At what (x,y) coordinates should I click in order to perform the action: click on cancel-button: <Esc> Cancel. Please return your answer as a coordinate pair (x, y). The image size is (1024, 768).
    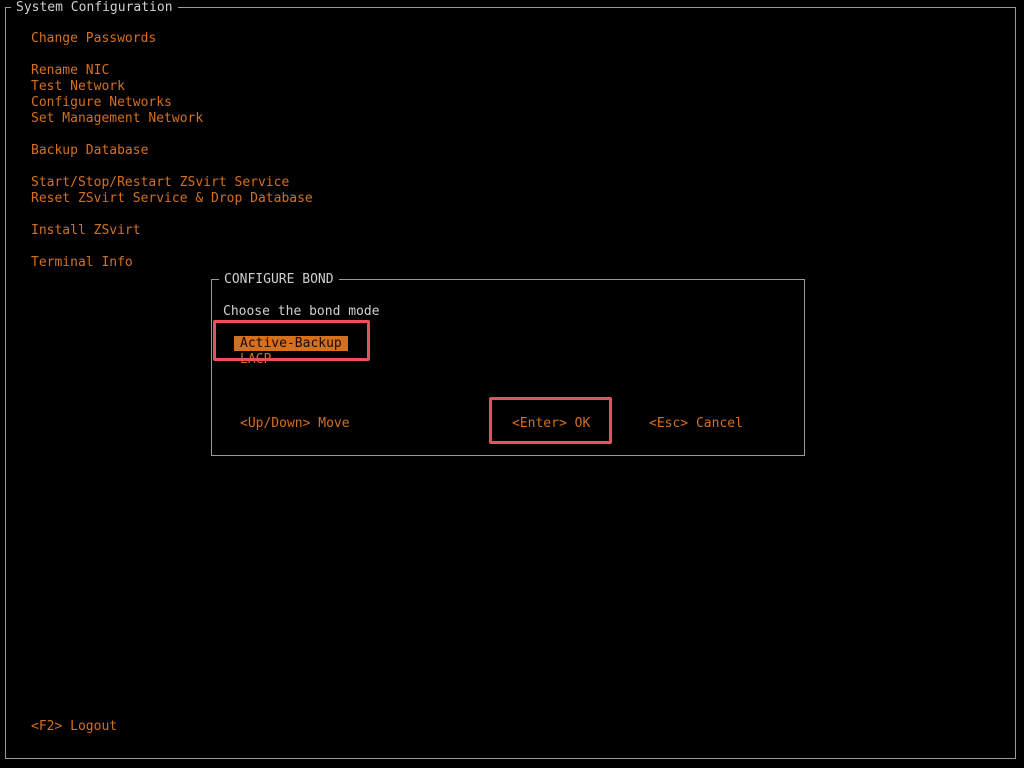
    Looking at the image, I should click on (696, 424).